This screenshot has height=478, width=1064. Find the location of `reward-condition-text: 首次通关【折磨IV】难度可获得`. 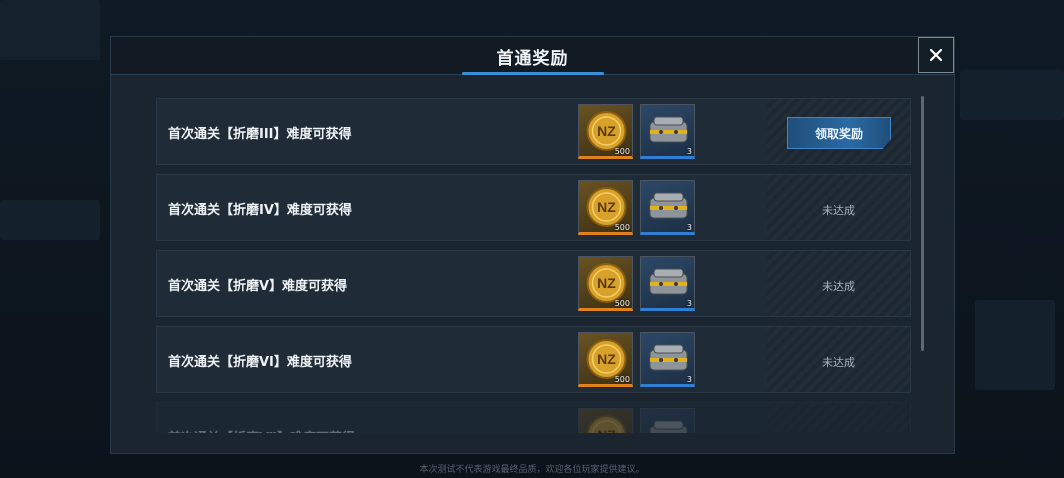

reward-condition-text: 首次通关【折磨IV】难度可获得 is located at coordinates (260, 210).